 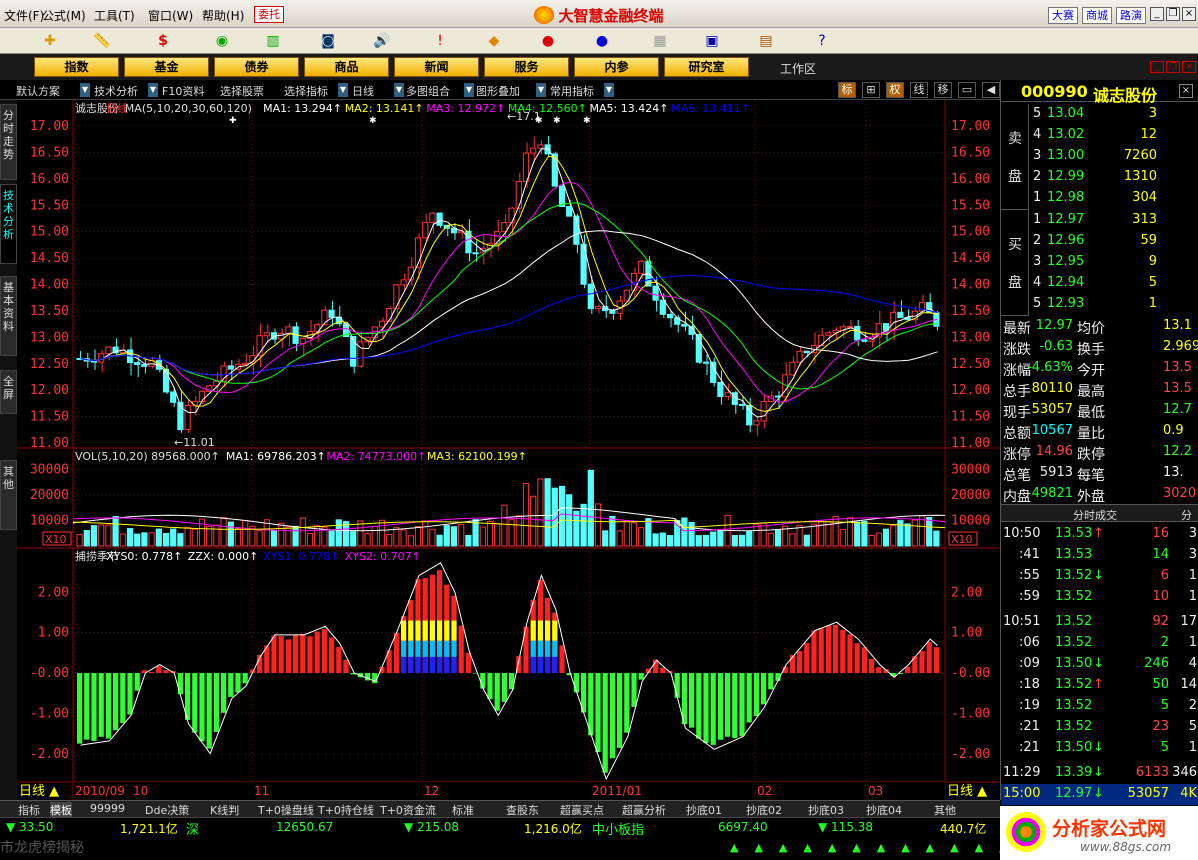 What do you see at coordinates (826, 810) in the screenshot?
I see `indicator-tab: 抄底03` at bounding box center [826, 810].